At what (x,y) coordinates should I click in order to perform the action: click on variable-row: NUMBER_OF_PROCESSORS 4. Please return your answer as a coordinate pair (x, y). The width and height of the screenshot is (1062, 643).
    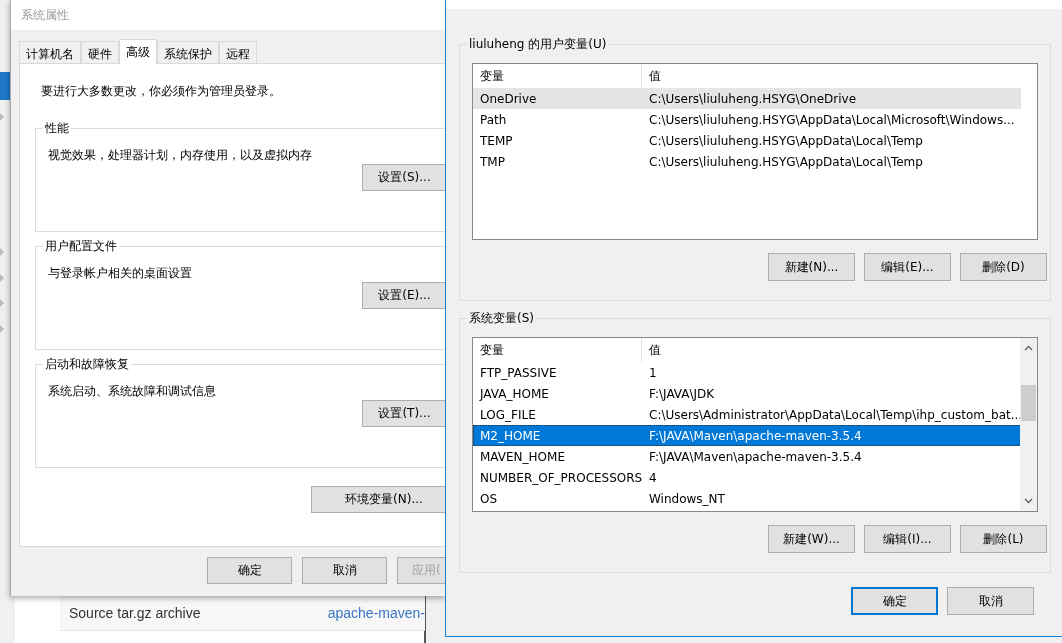
    Looking at the image, I should click on (747, 477).